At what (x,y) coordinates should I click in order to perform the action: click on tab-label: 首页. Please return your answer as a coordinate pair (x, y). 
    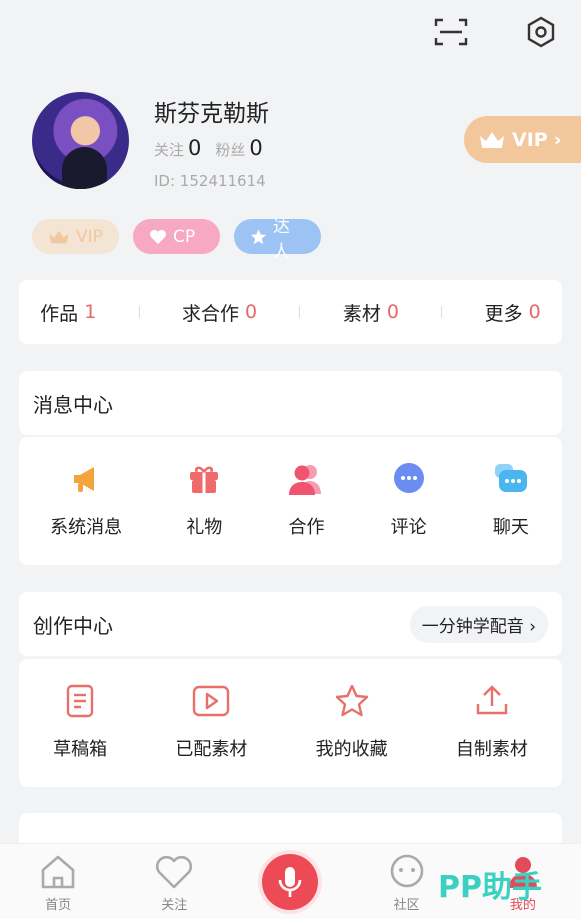
    Looking at the image, I should click on (58, 905).